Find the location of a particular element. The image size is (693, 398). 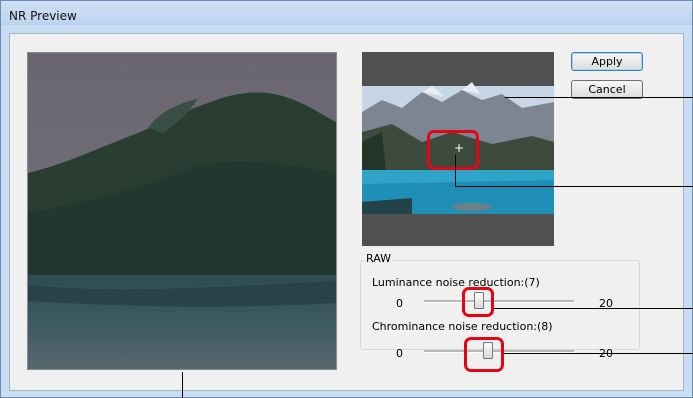

luminance-min-label: 0 is located at coordinates (399, 303).